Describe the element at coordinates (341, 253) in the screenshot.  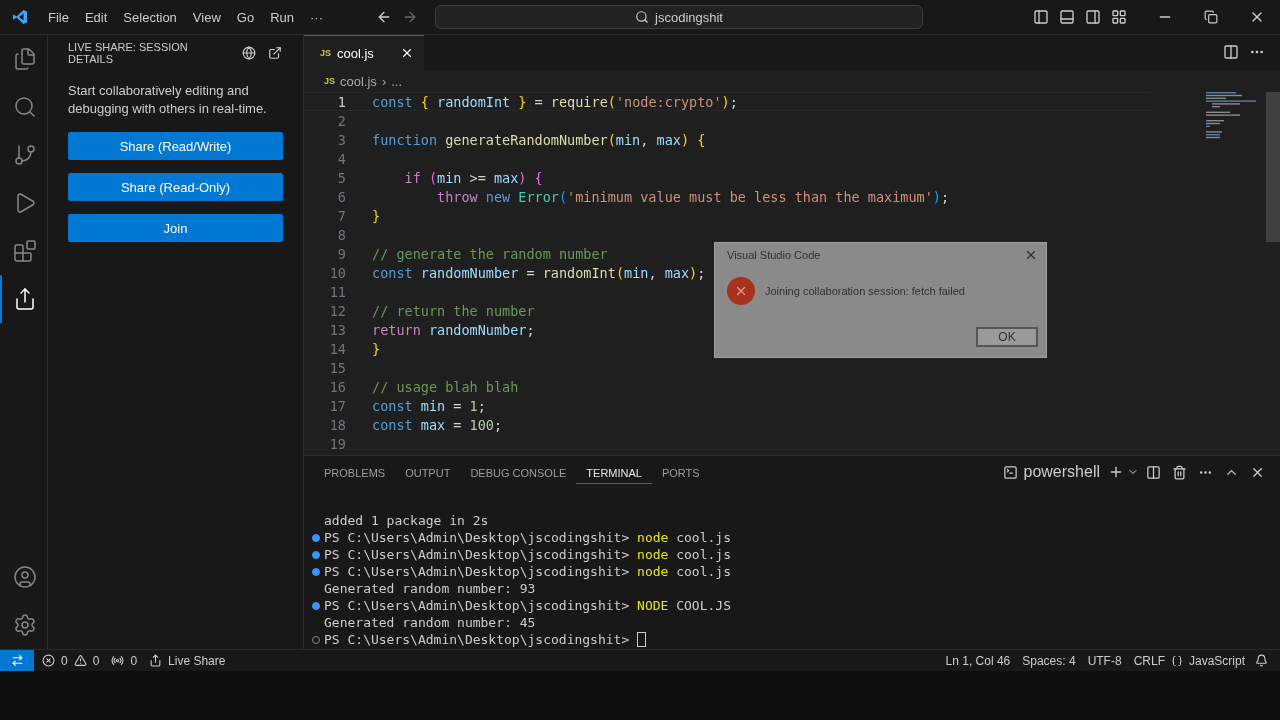
I see `line-number: 9` at that location.